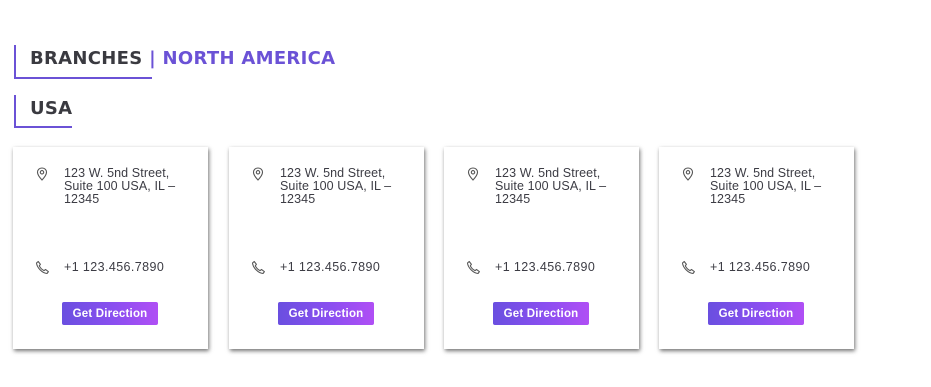  Describe the element at coordinates (83, 78) in the screenshot. I see `branches-heading-underline` at that location.